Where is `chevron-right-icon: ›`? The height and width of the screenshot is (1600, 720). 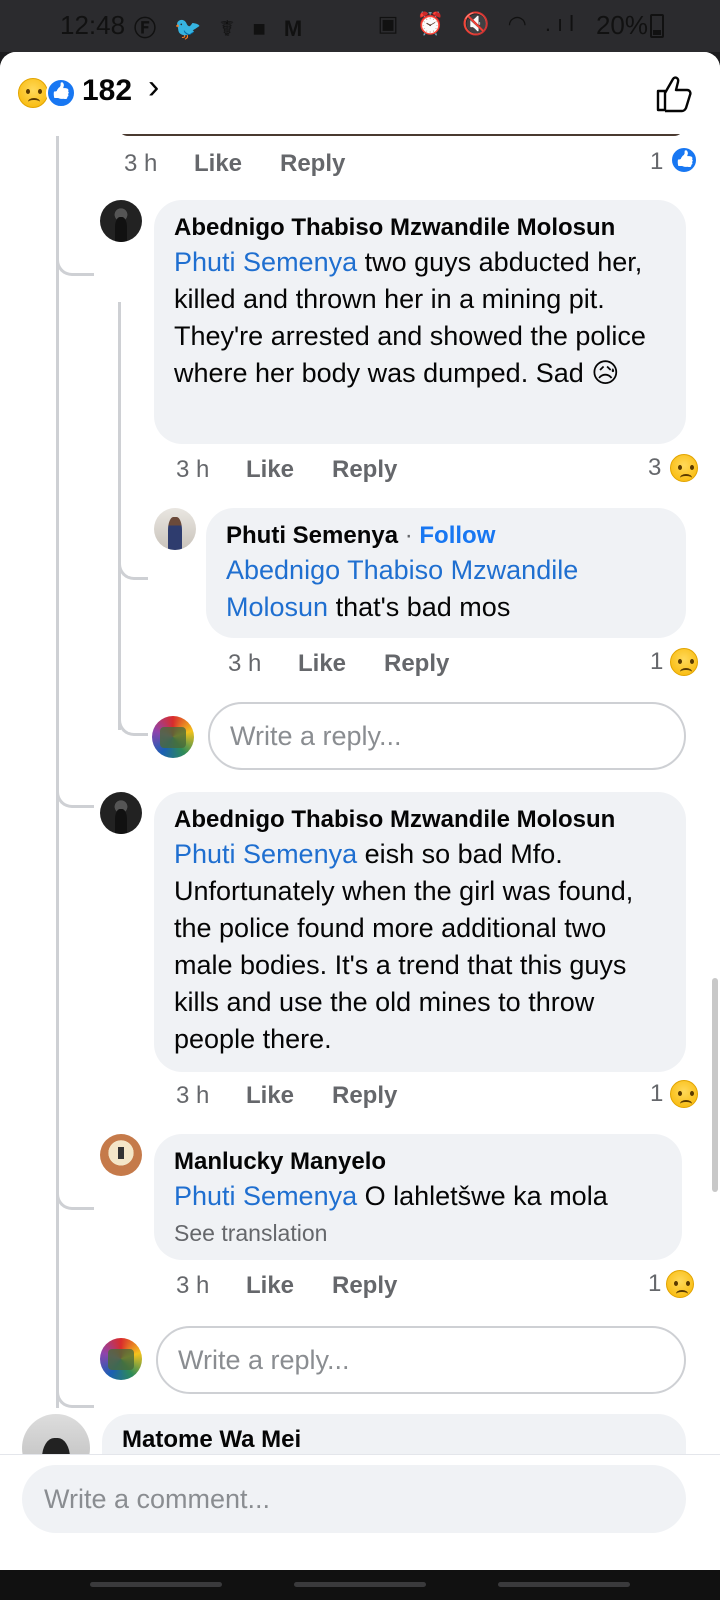 chevron-right-icon: › is located at coordinates (153, 87).